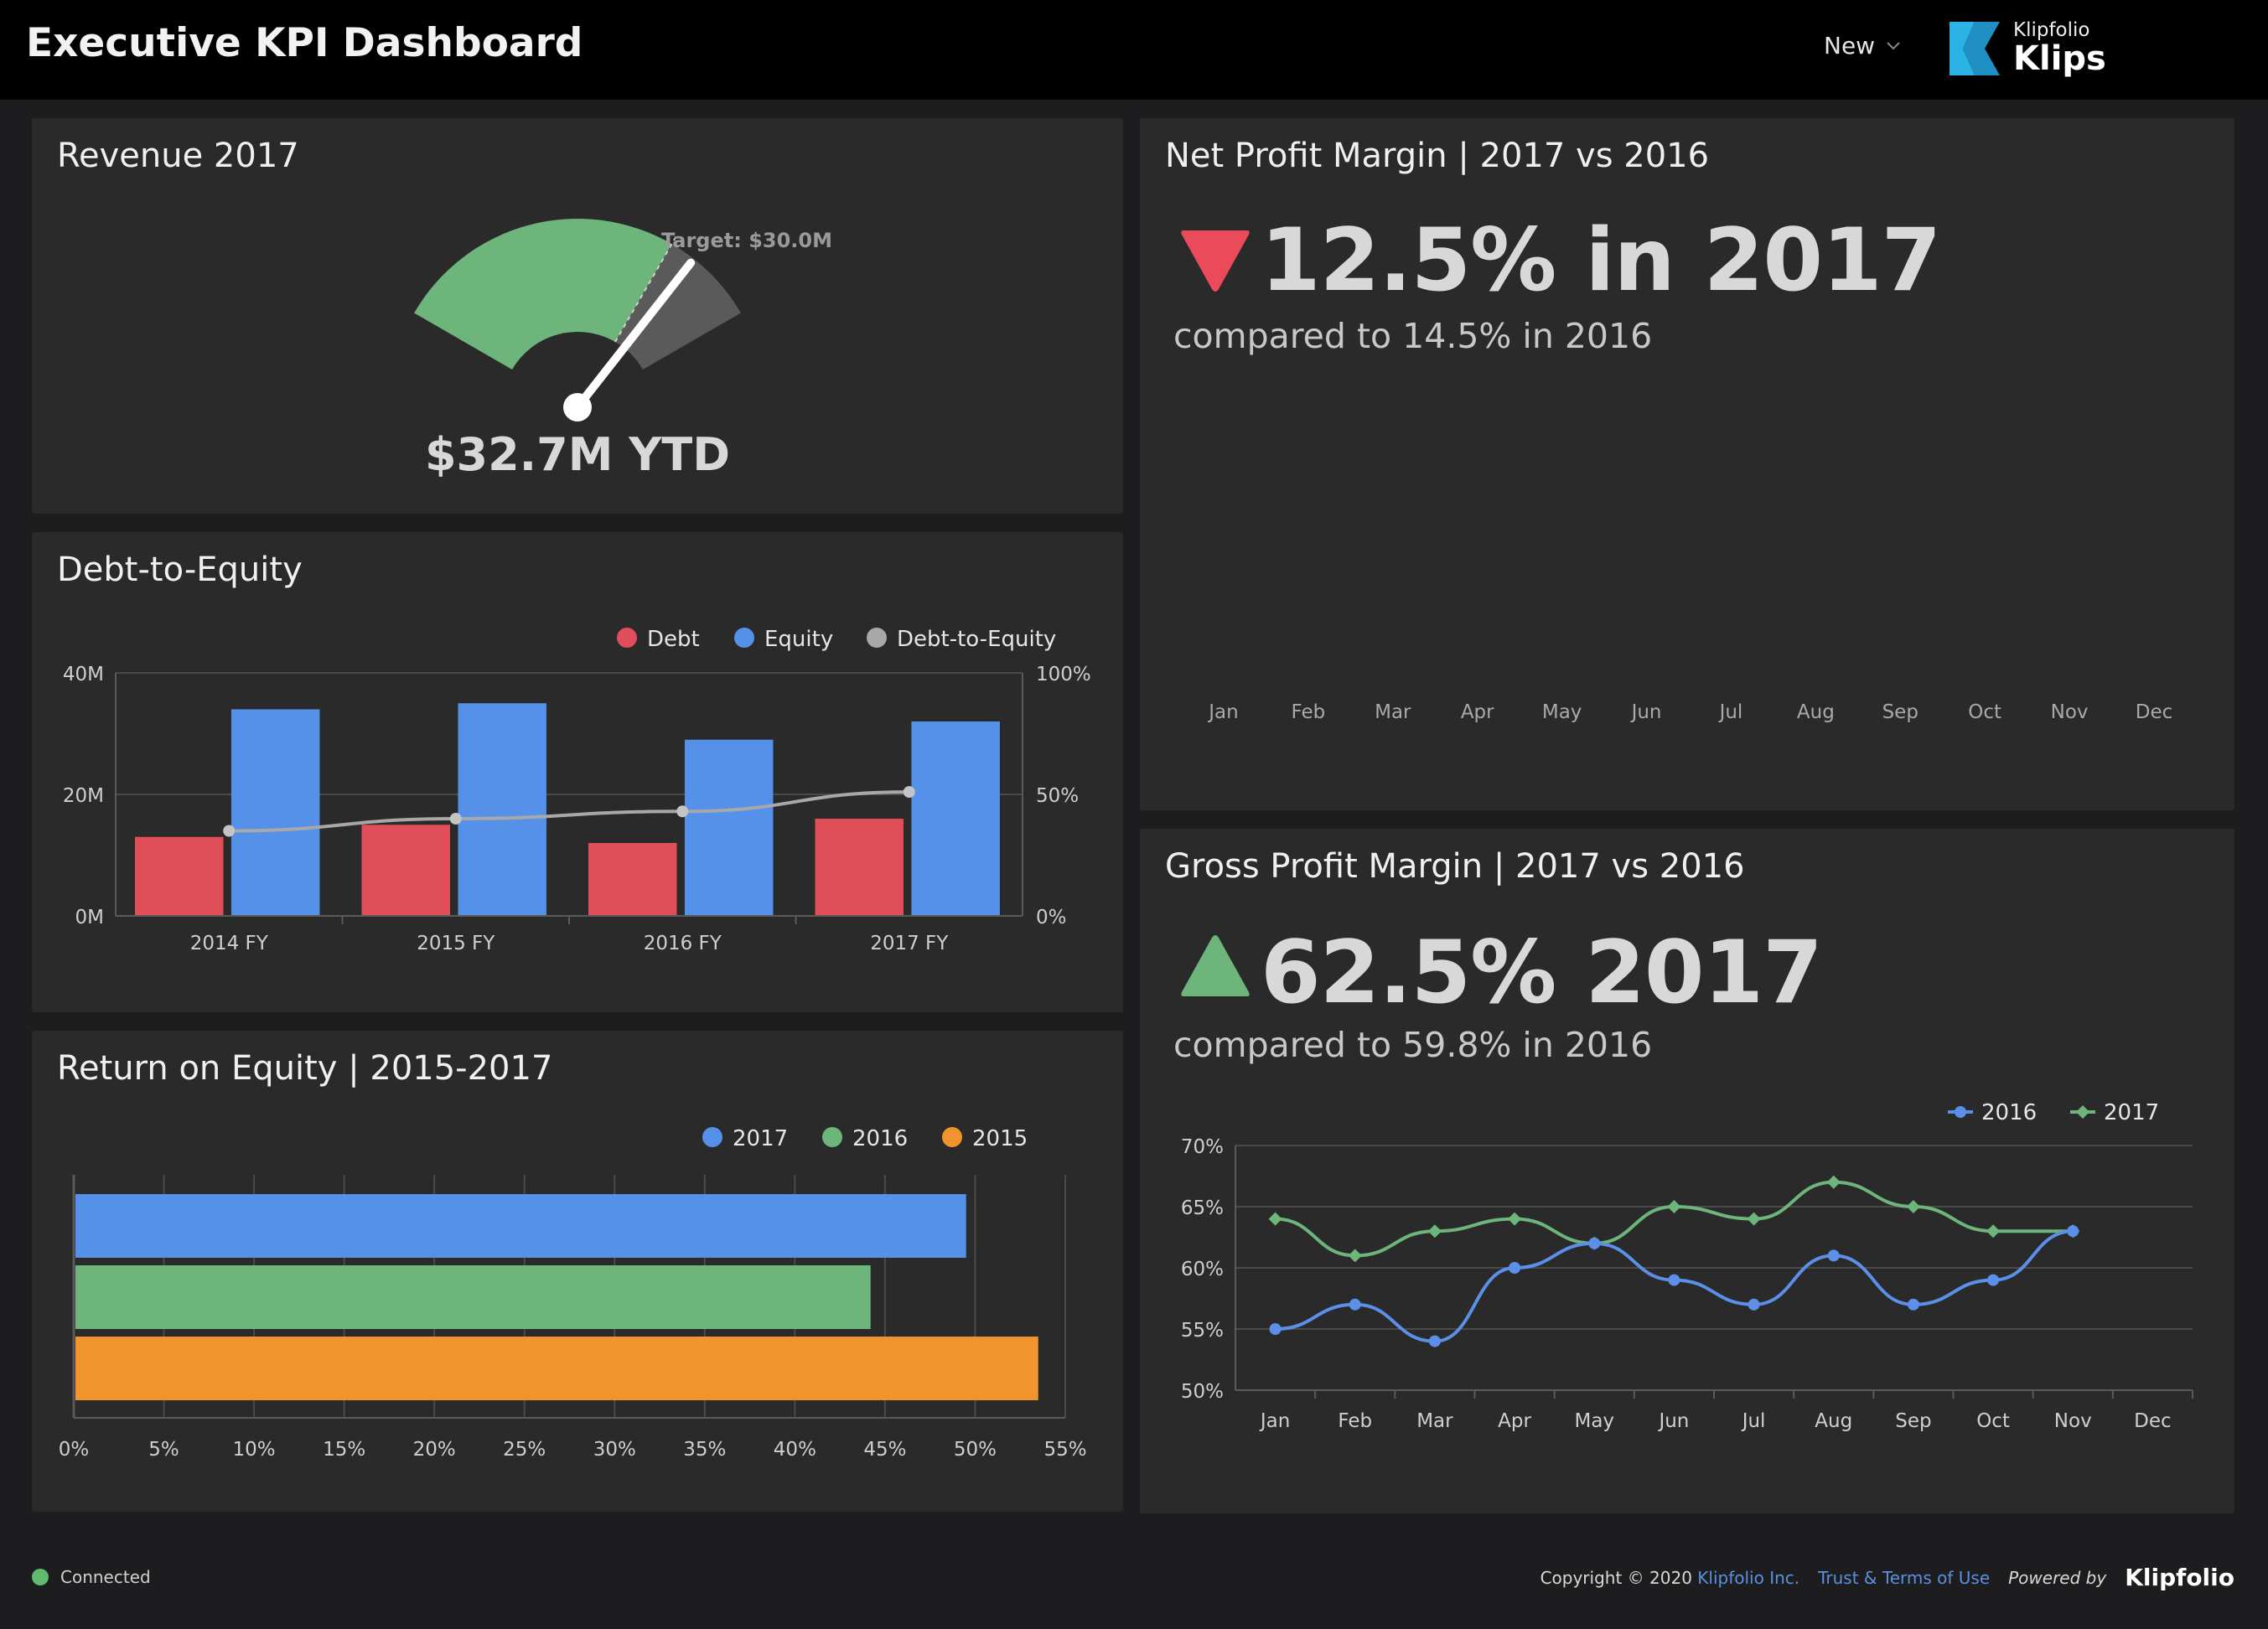 This screenshot has height=1629, width=2268. I want to click on gauge-value-label: $32.7M YTD, so click(577, 454).